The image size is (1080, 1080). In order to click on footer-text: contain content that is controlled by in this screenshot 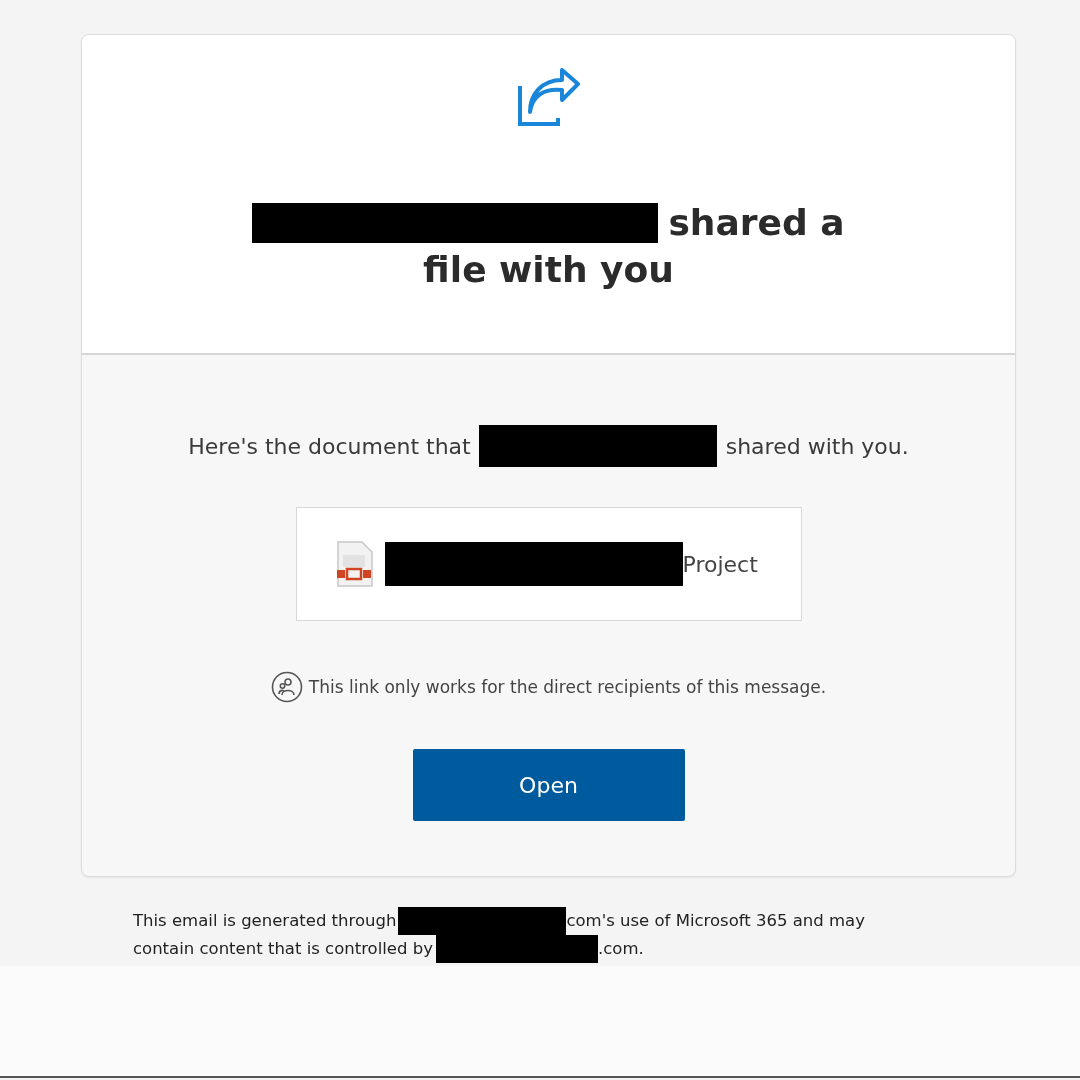, I will do `click(283, 949)`.